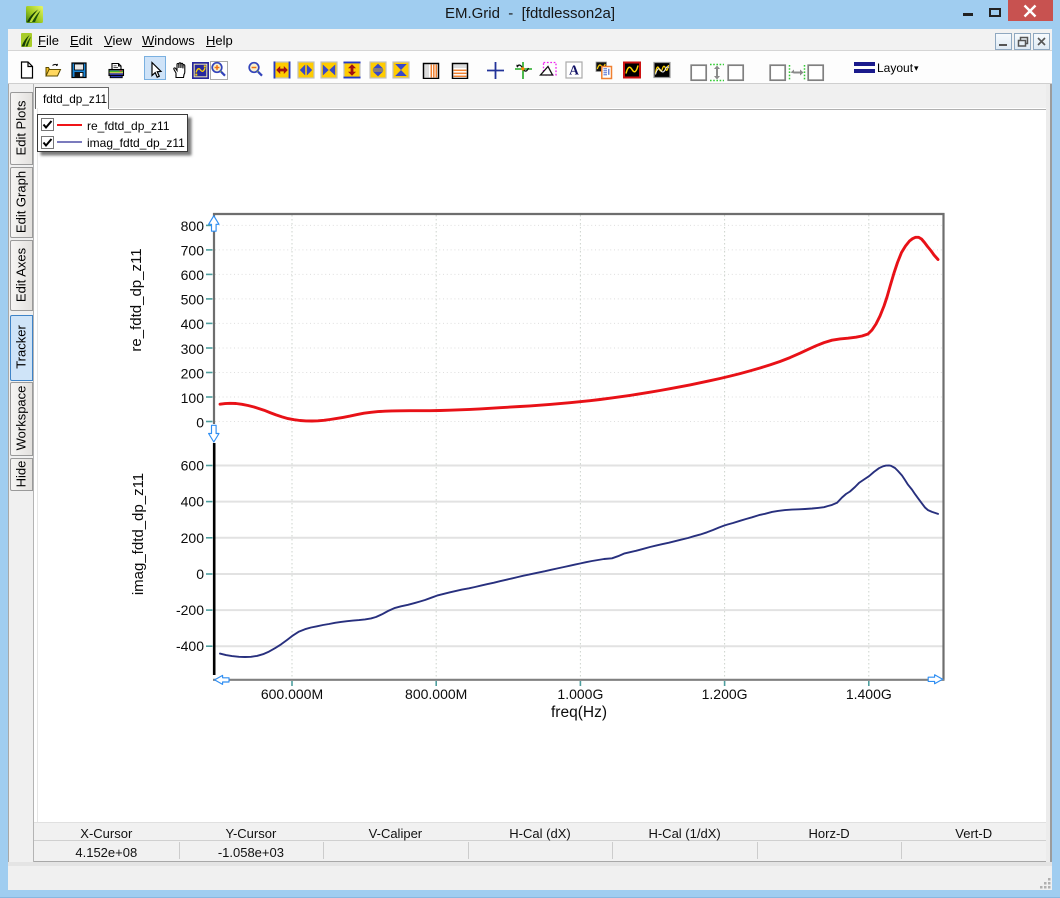 Image resolution: width=1060 pixels, height=898 pixels. Describe the element at coordinates (436, 694) in the screenshot. I see `svg-text: 800.000M` at that location.